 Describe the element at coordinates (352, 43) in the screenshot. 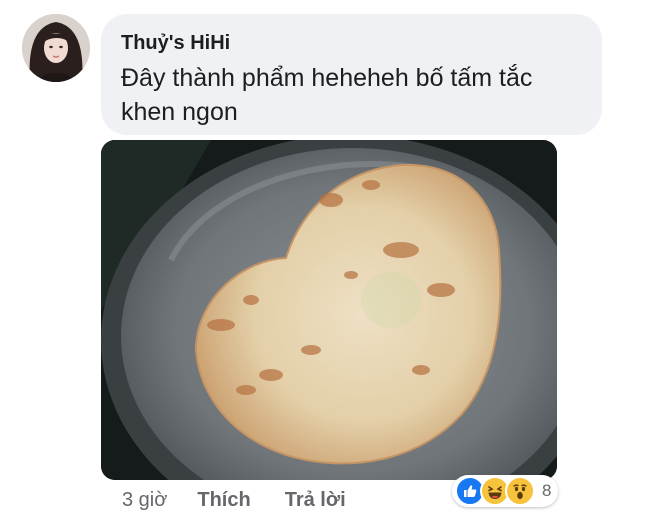

I see `comment-author: Thuỷ's HiHi` at that location.